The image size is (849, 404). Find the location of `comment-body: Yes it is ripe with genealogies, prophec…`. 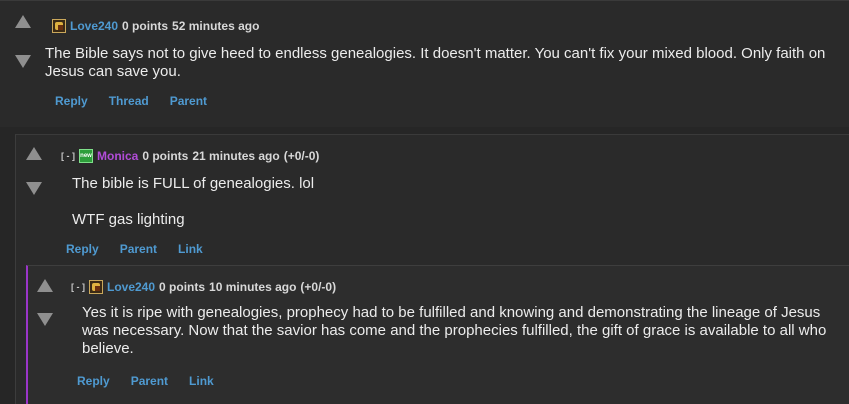

comment-body: Yes it is ripe with genealogies, prophec… is located at coordinates (454, 331).